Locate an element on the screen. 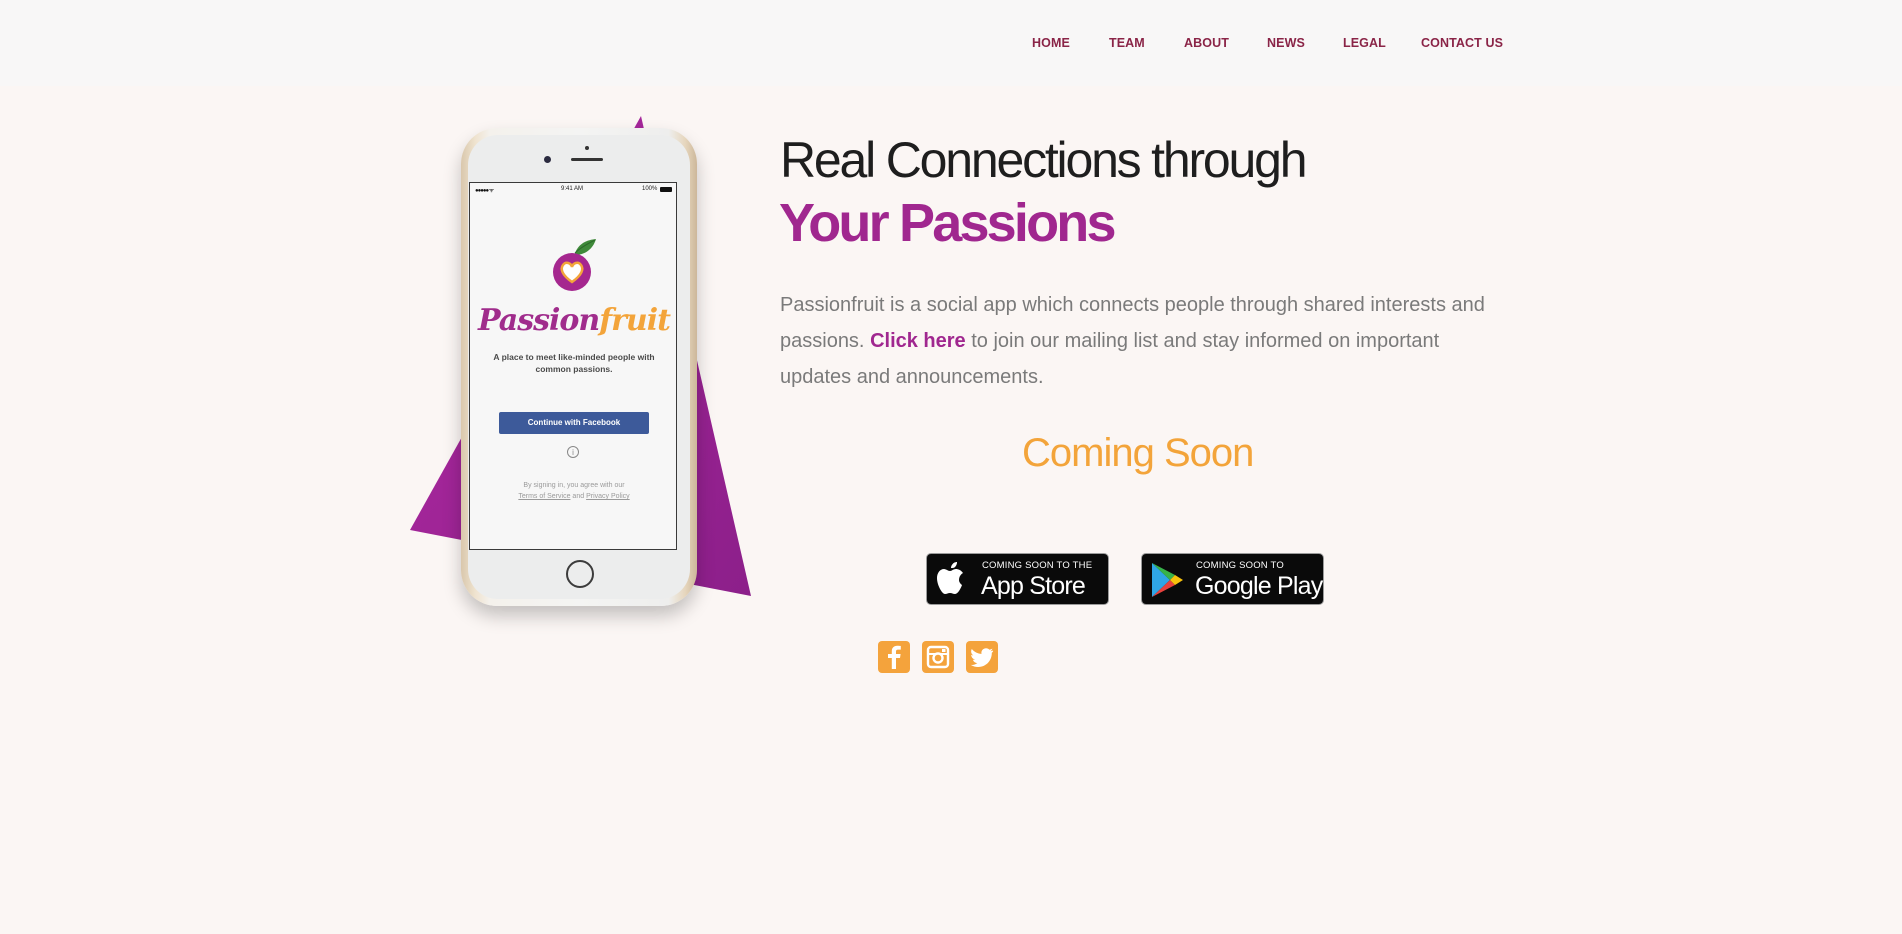  coming-soon-heading: Coming Soon is located at coordinates (1138, 453).